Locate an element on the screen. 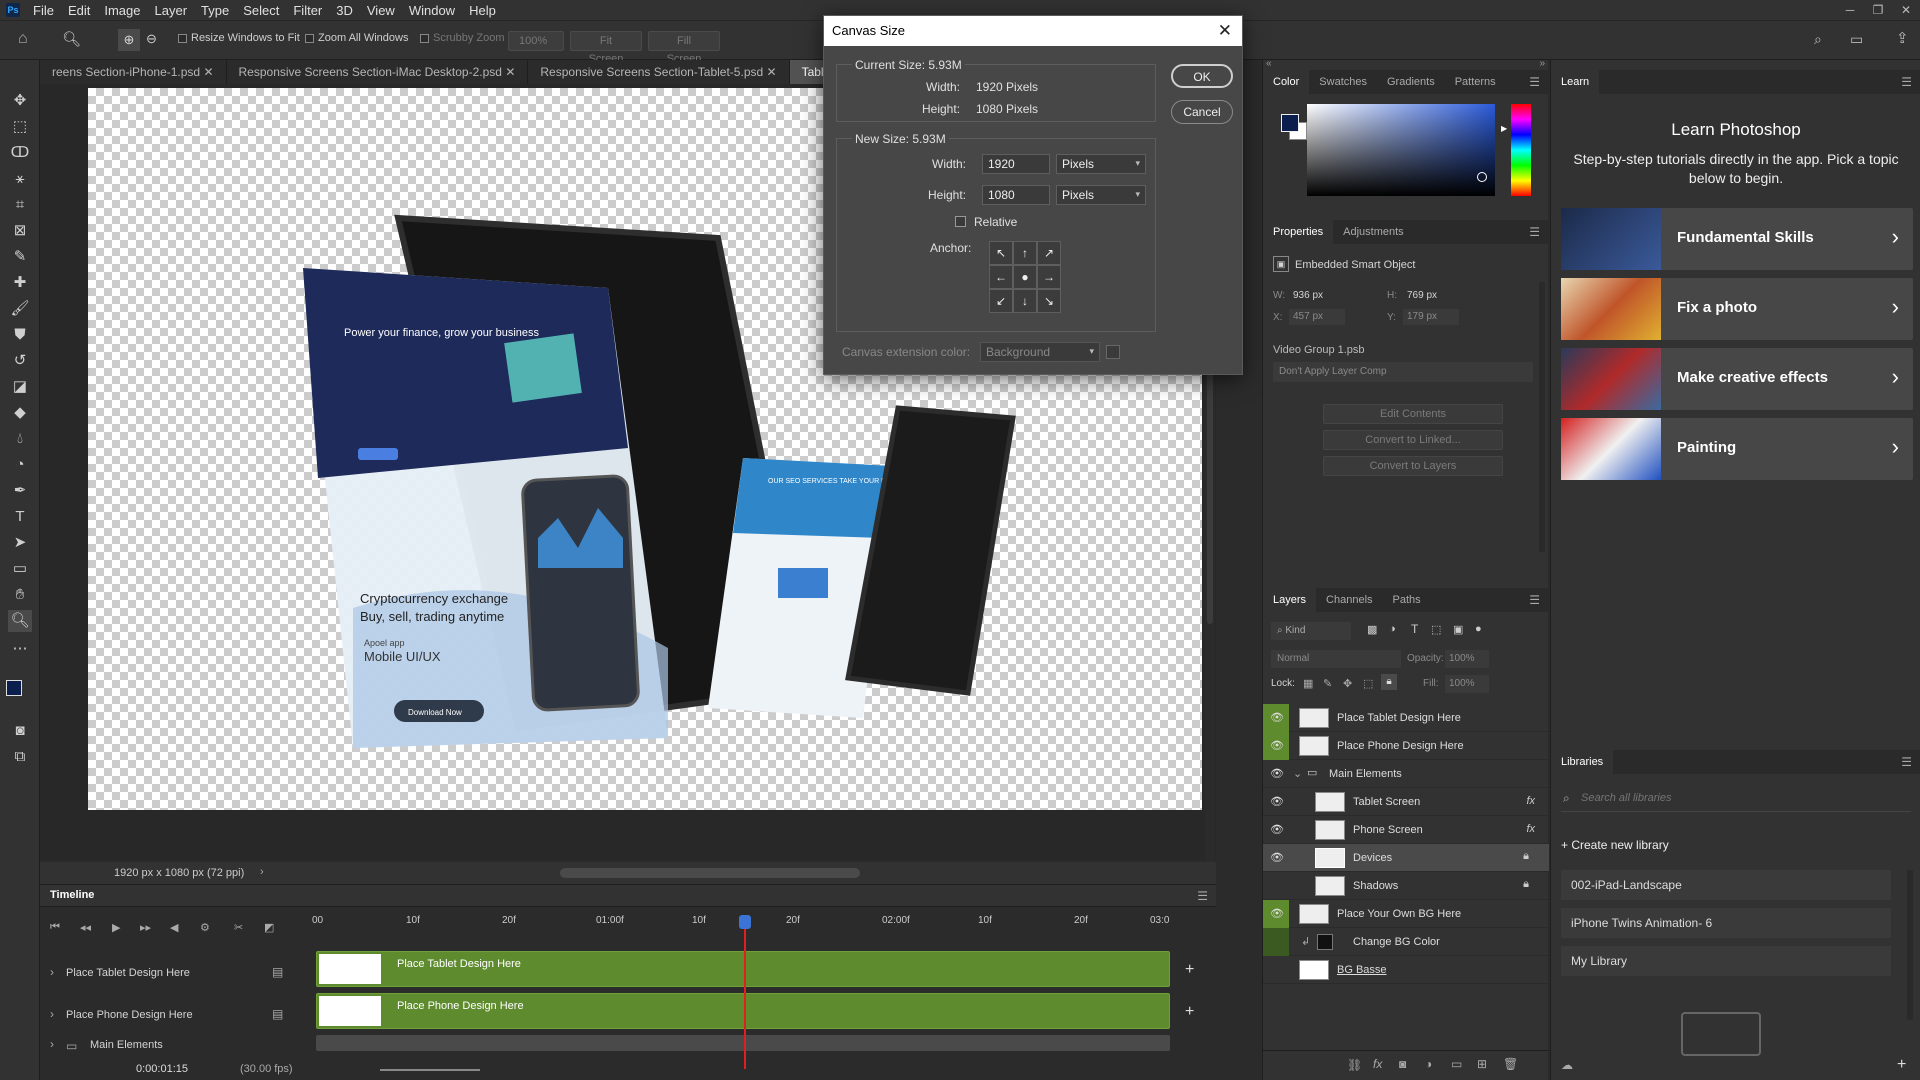  tab-libraries: Libraries is located at coordinates (1582, 762).